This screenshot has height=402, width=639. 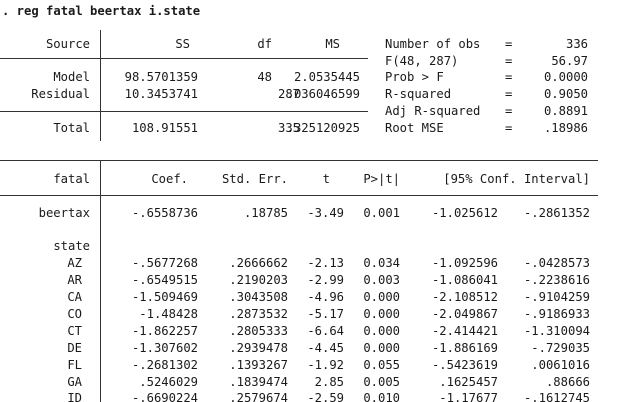 What do you see at coordinates (168, 382) in the screenshot?
I see `coef-value: .5246029` at bounding box center [168, 382].